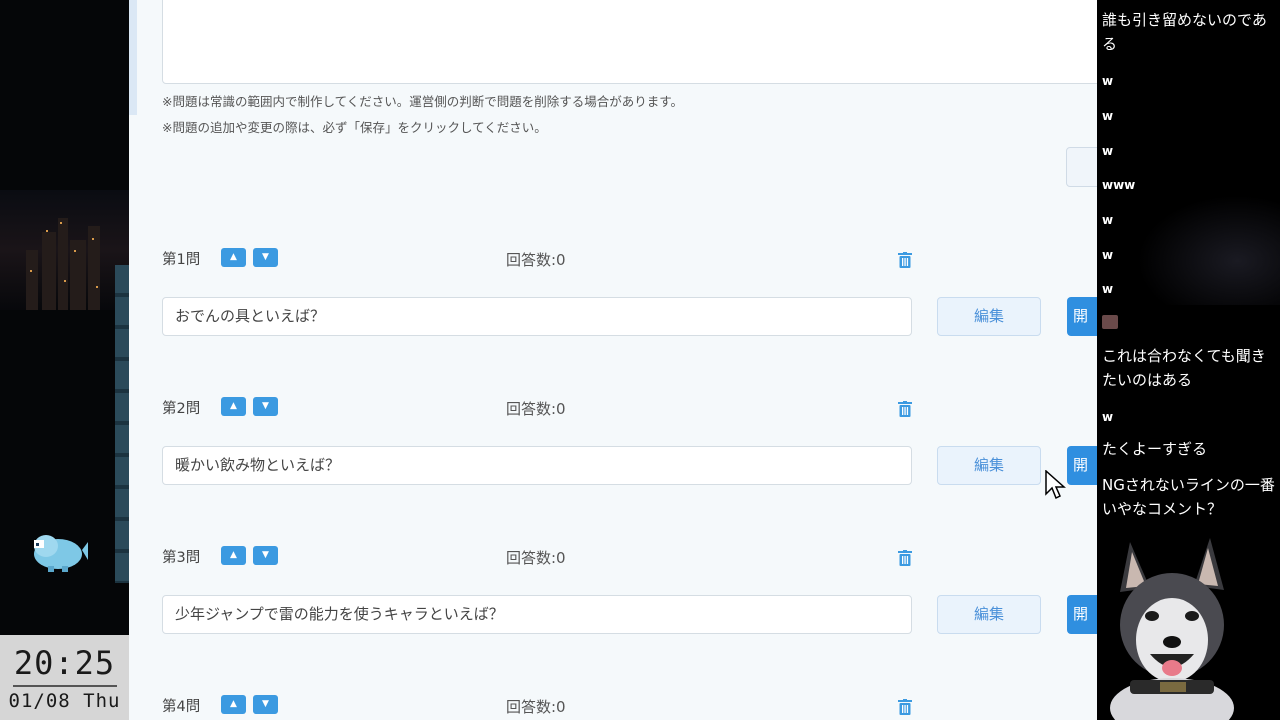 The height and width of the screenshot is (720, 1280). Describe the element at coordinates (629, 42) in the screenshot. I see `description-textarea` at that location.